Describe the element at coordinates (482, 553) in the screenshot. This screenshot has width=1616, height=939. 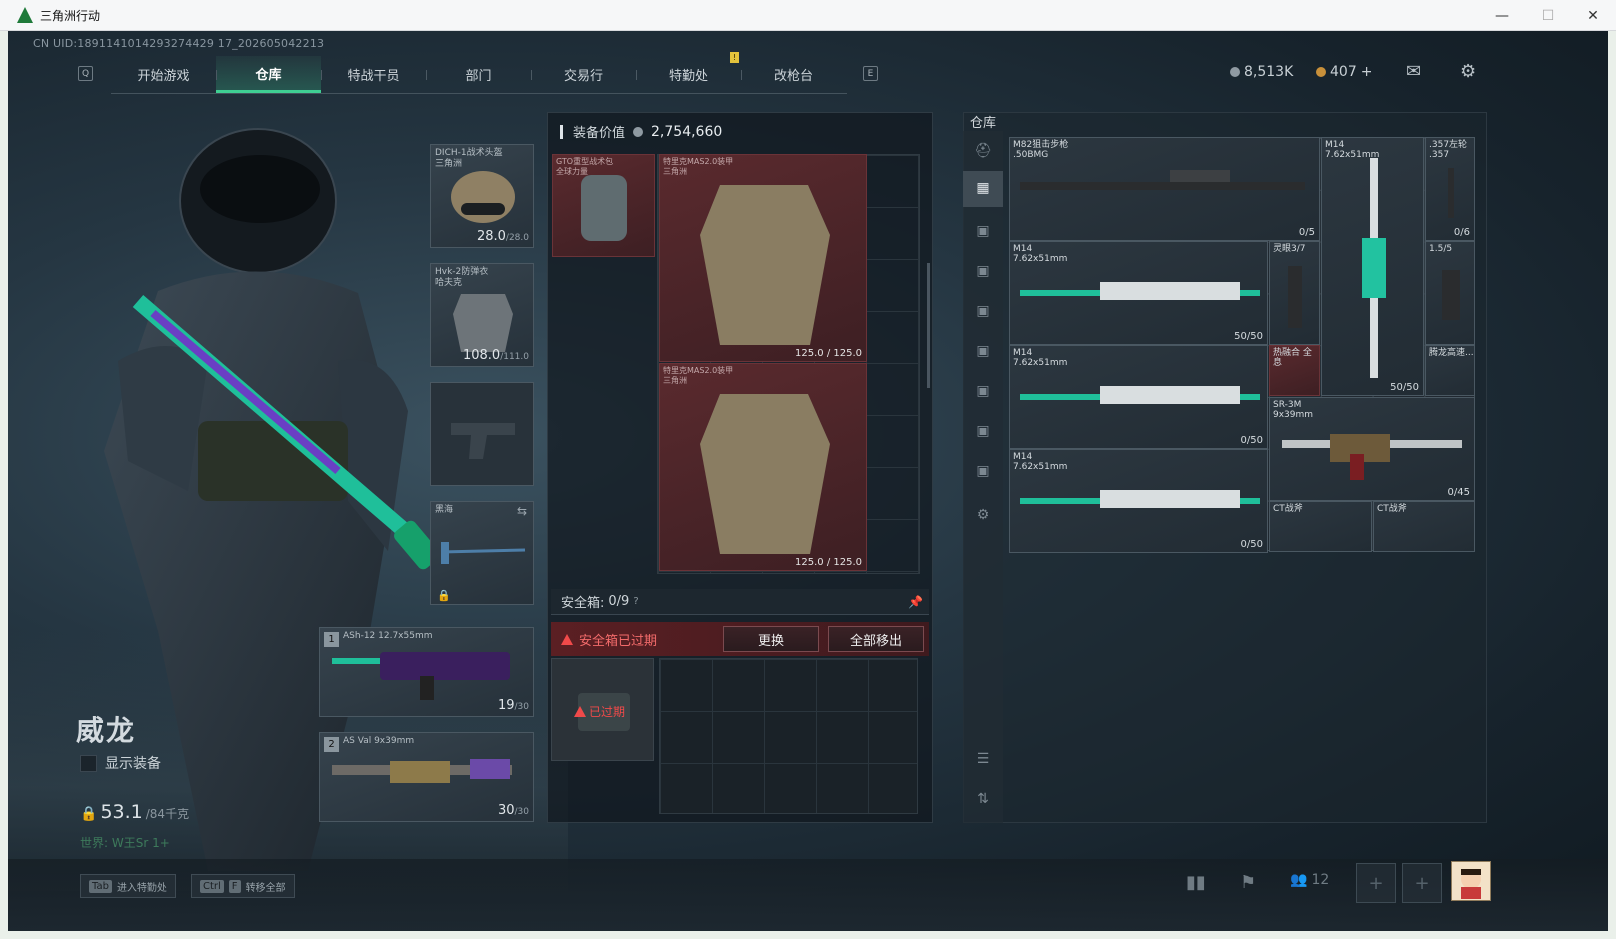
I see `melee-slot: 黑海 ⇆ 🔒` at that location.